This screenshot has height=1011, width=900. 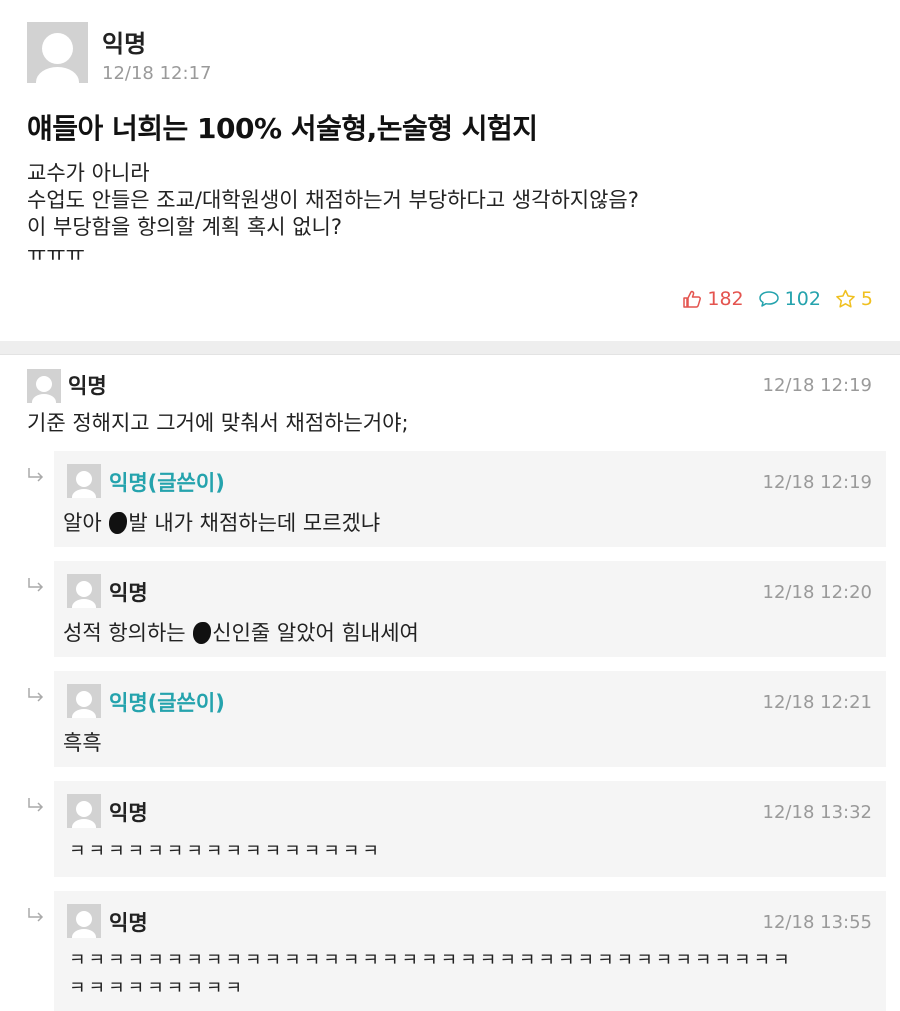 What do you see at coordinates (87, 386) in the screenshot?
I see `comment-author: 익명` at bounding box center [87, 386].